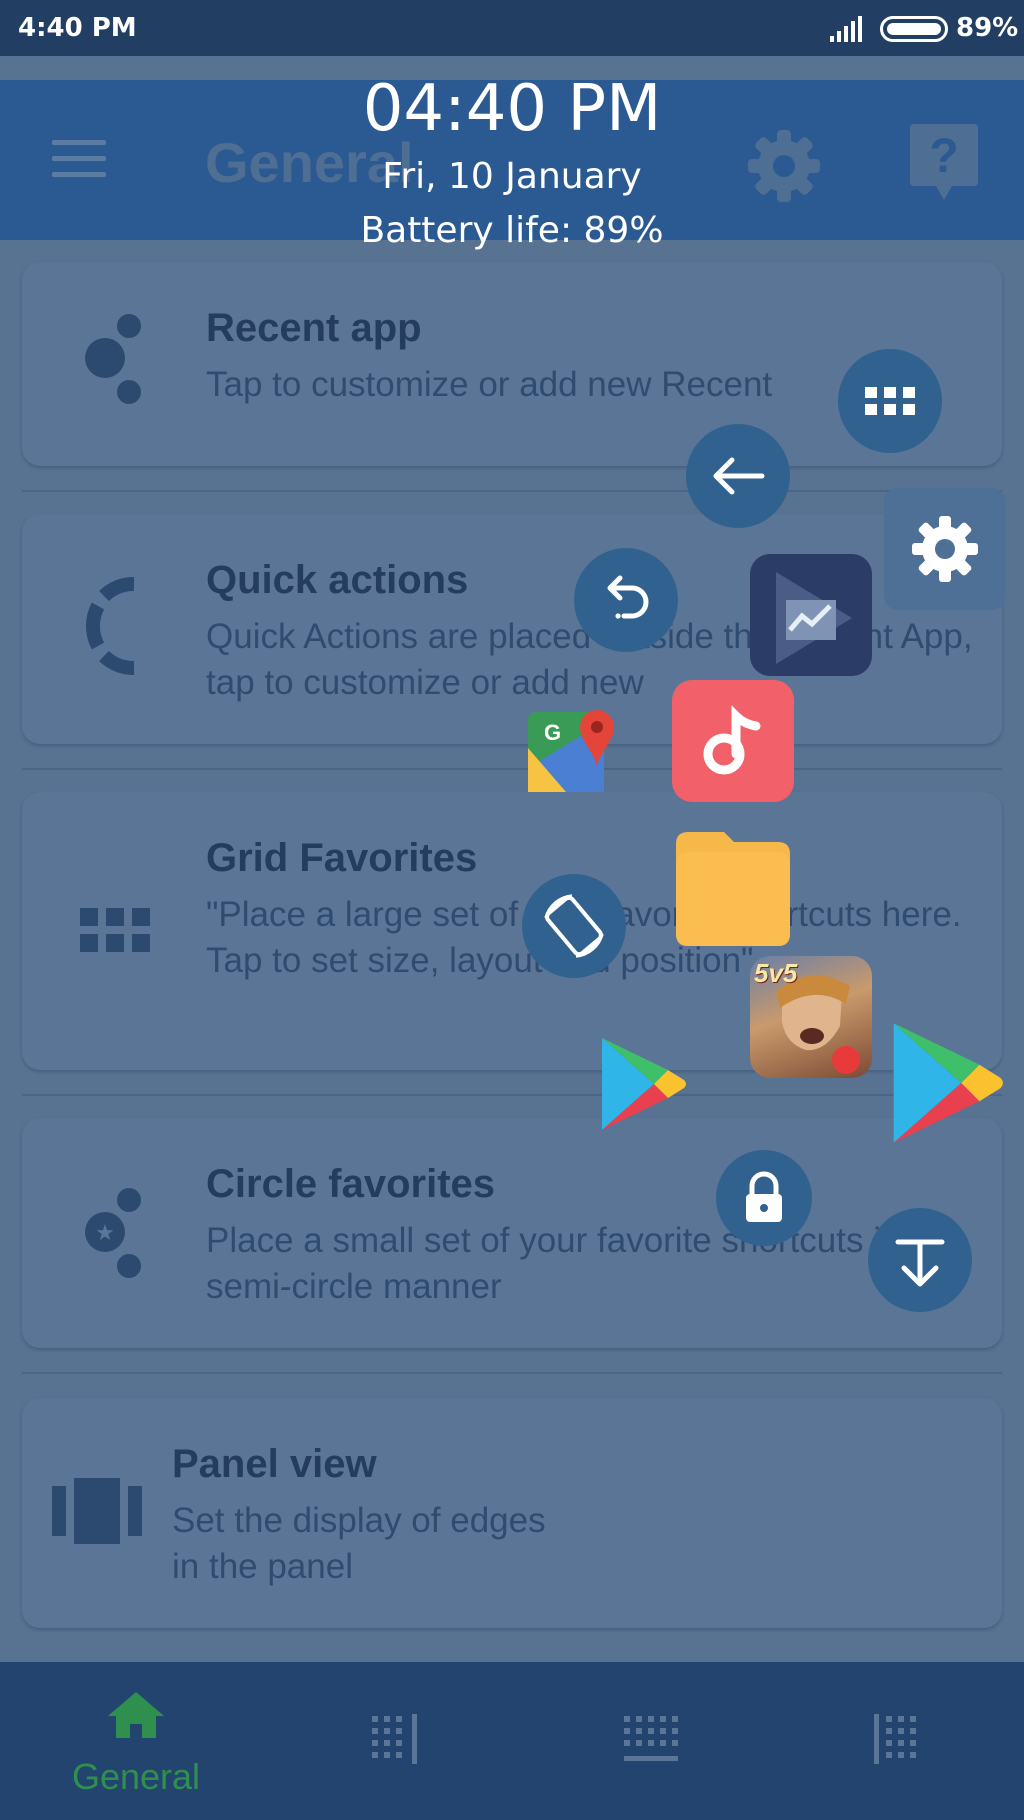 The image size is (1024, 1820). What do you see at coordinates (113, 359) in the screenshot?
I see `recent-app-icon` at bounding box center [113, 359].